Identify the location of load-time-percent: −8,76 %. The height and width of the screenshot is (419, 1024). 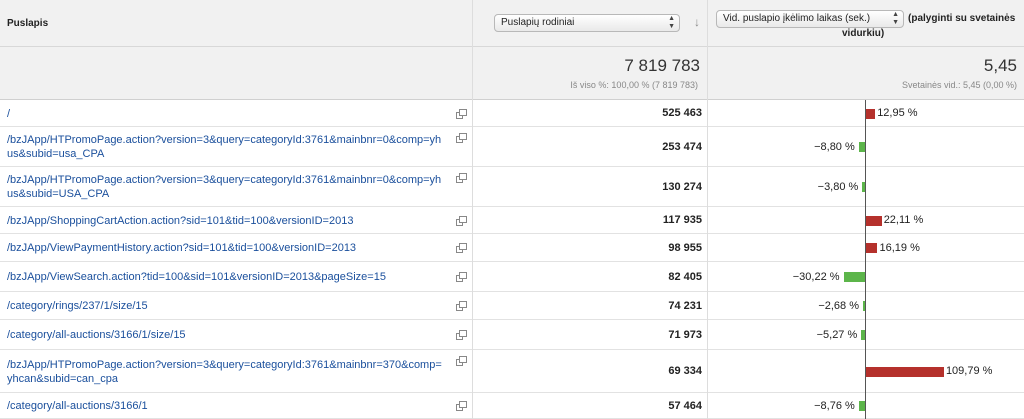
(834, 405).